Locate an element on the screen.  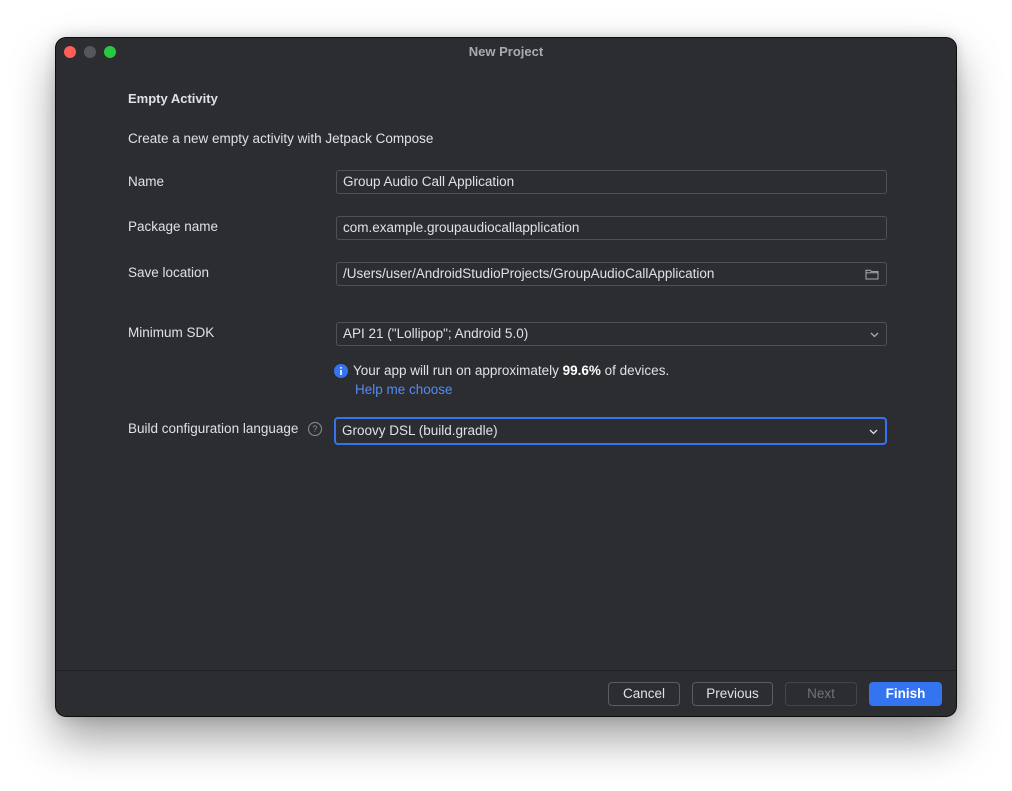
coverage-percent: 99.6% is located at coordinates (581, 370).